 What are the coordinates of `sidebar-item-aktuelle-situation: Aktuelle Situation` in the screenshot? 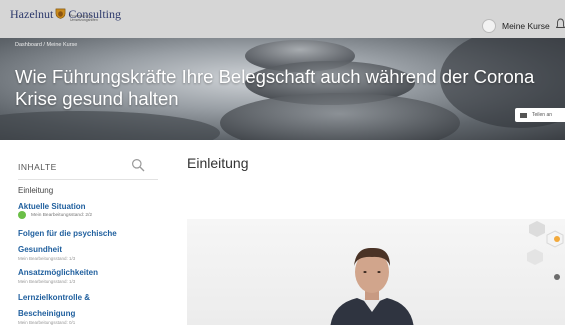 It's located at (52, 206).